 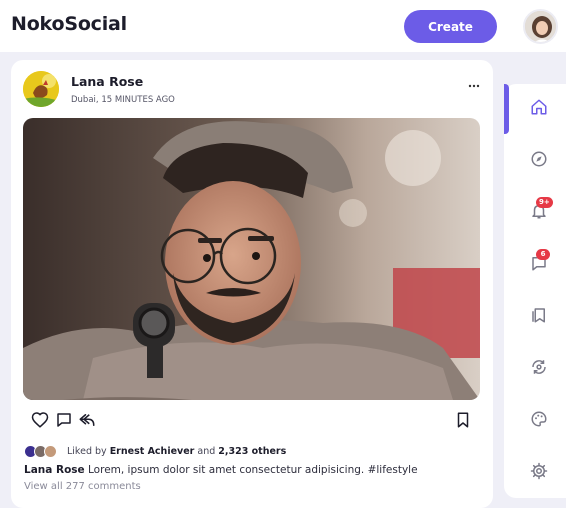 I want to click on gear-icon, so click(x=539, y=471).